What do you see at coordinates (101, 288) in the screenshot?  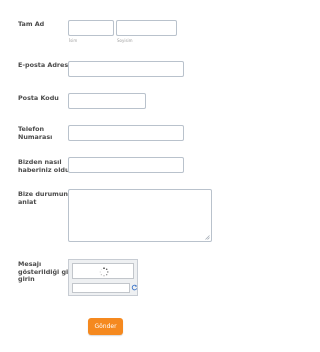 I see `captcha-input` at bounding box center [101, 288].